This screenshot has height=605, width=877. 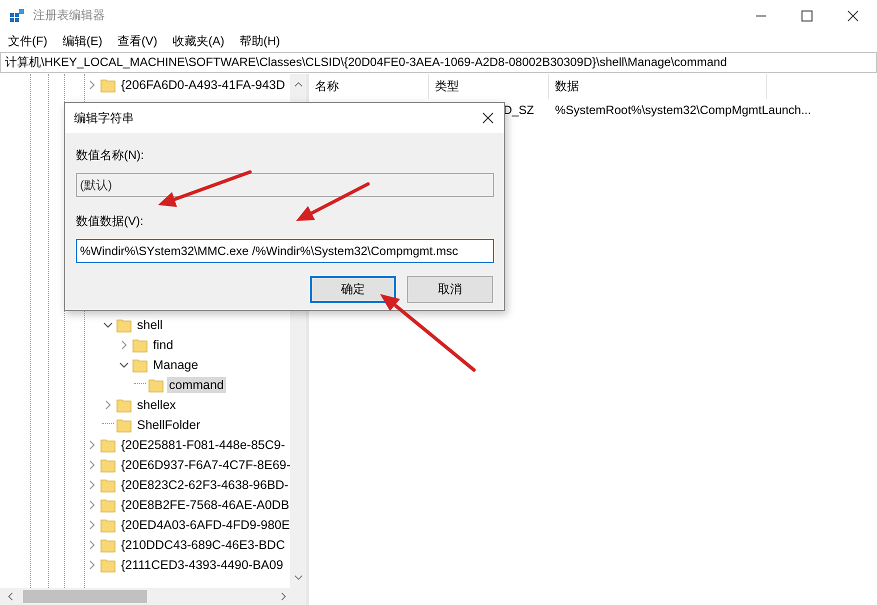 I want to click on registry-cubes-icon, so click(x=17, y=16).